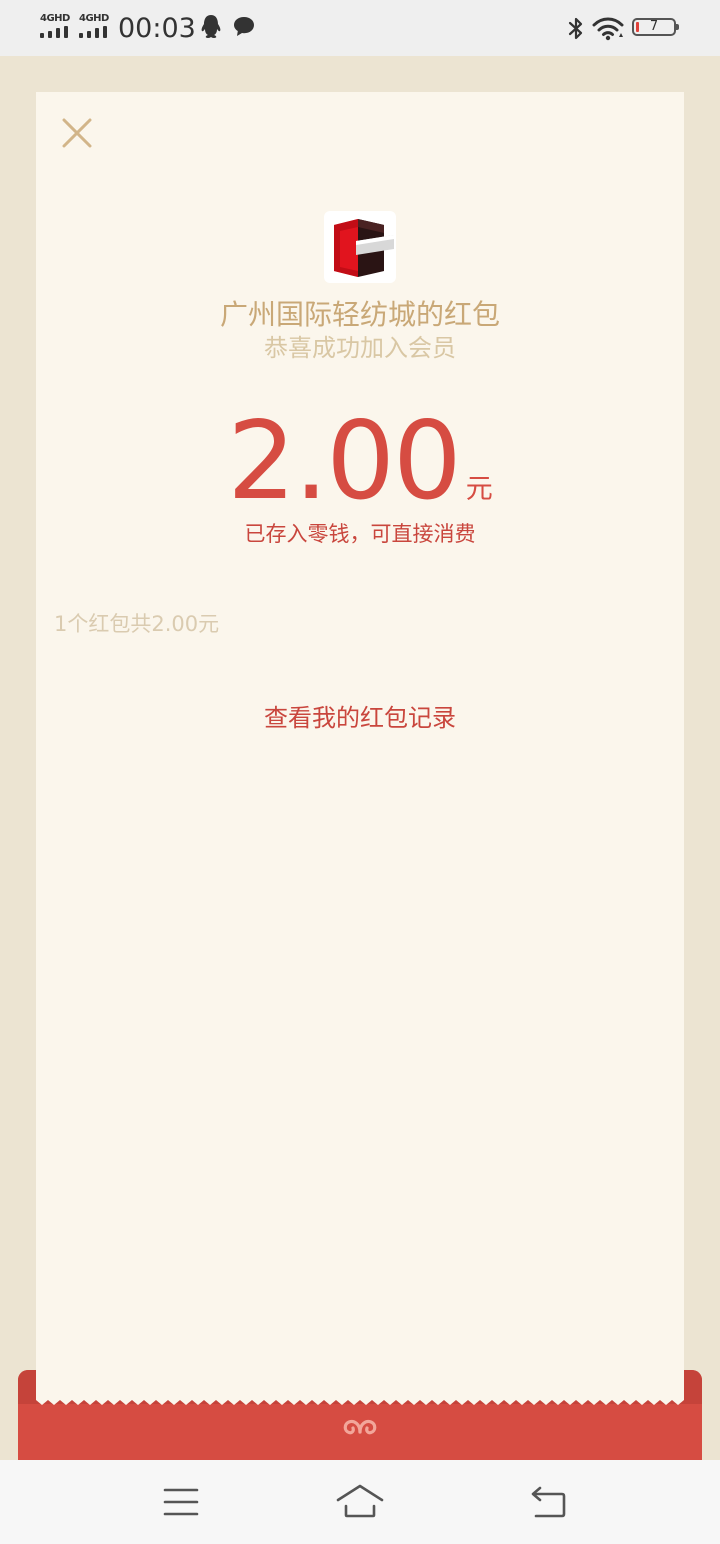  What do you see at coordinates (137, 624) in the screenshot?
I see `packet-count-summary: 1个红包共2.00元` at bounding box center [137, 624].